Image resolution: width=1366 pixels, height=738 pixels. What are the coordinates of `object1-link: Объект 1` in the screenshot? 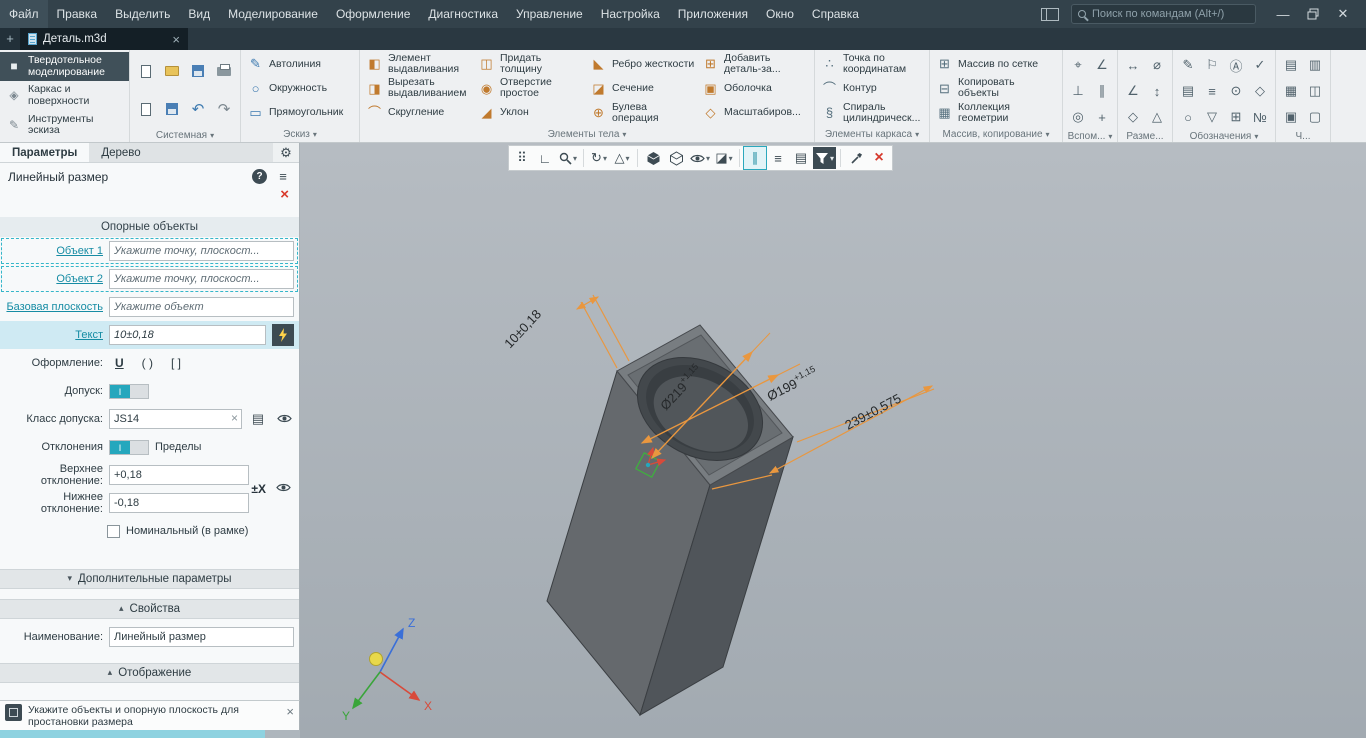 It's located at (79, 251).